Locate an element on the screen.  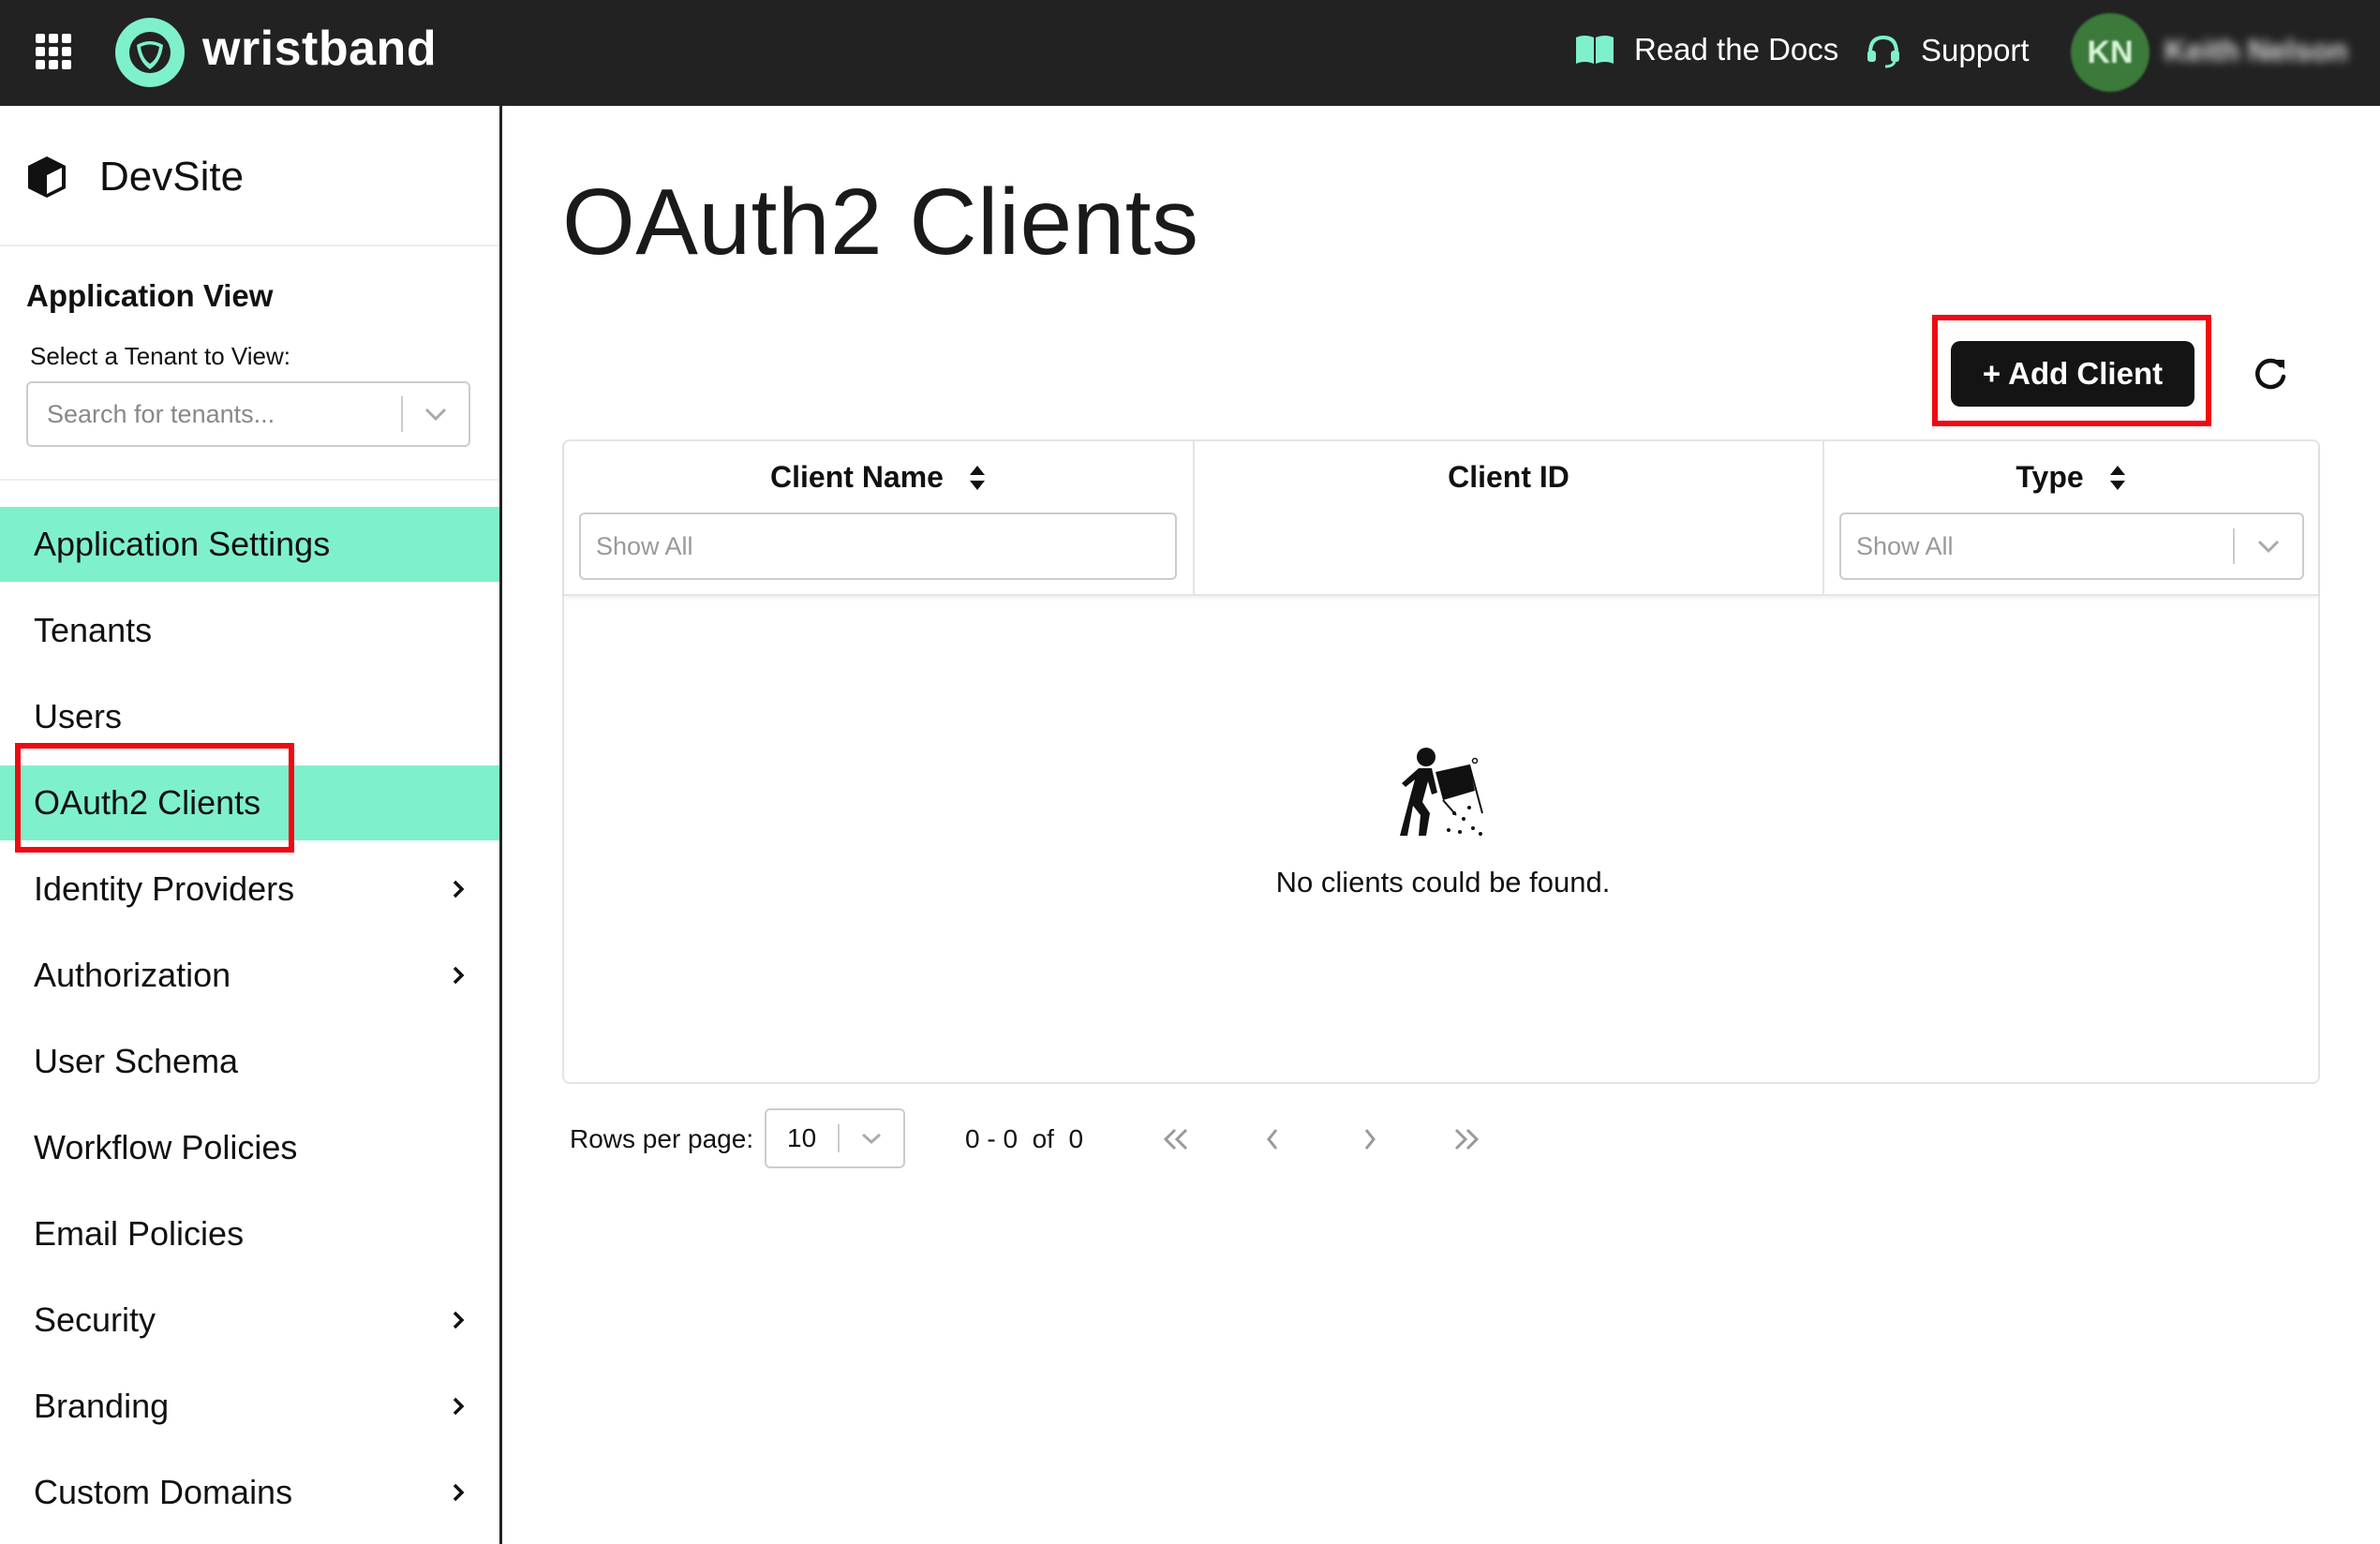
column-type: Type Show All is located at coordinates (2071, 519).